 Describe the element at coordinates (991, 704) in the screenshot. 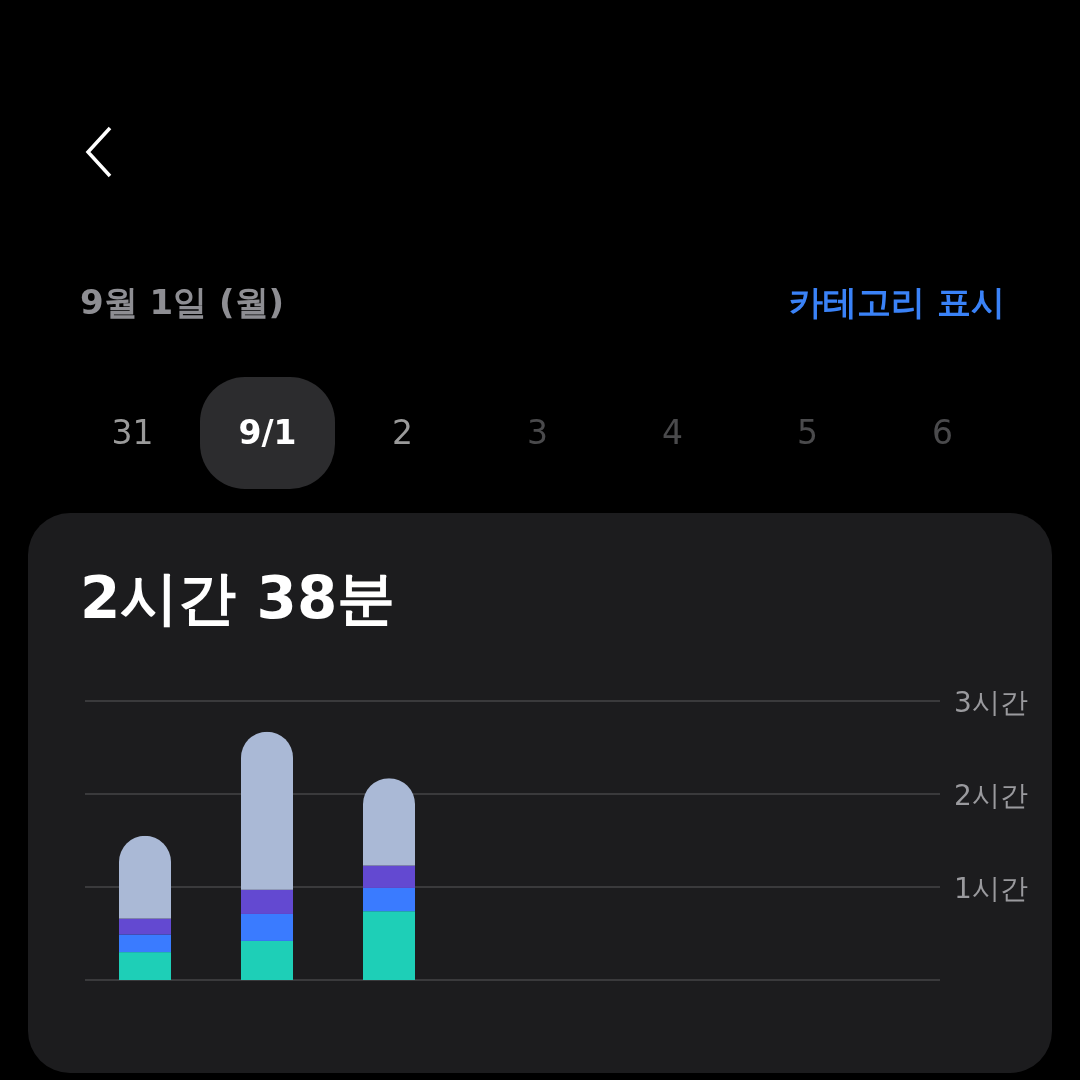

I see `axis-label: 3시간` at that location.